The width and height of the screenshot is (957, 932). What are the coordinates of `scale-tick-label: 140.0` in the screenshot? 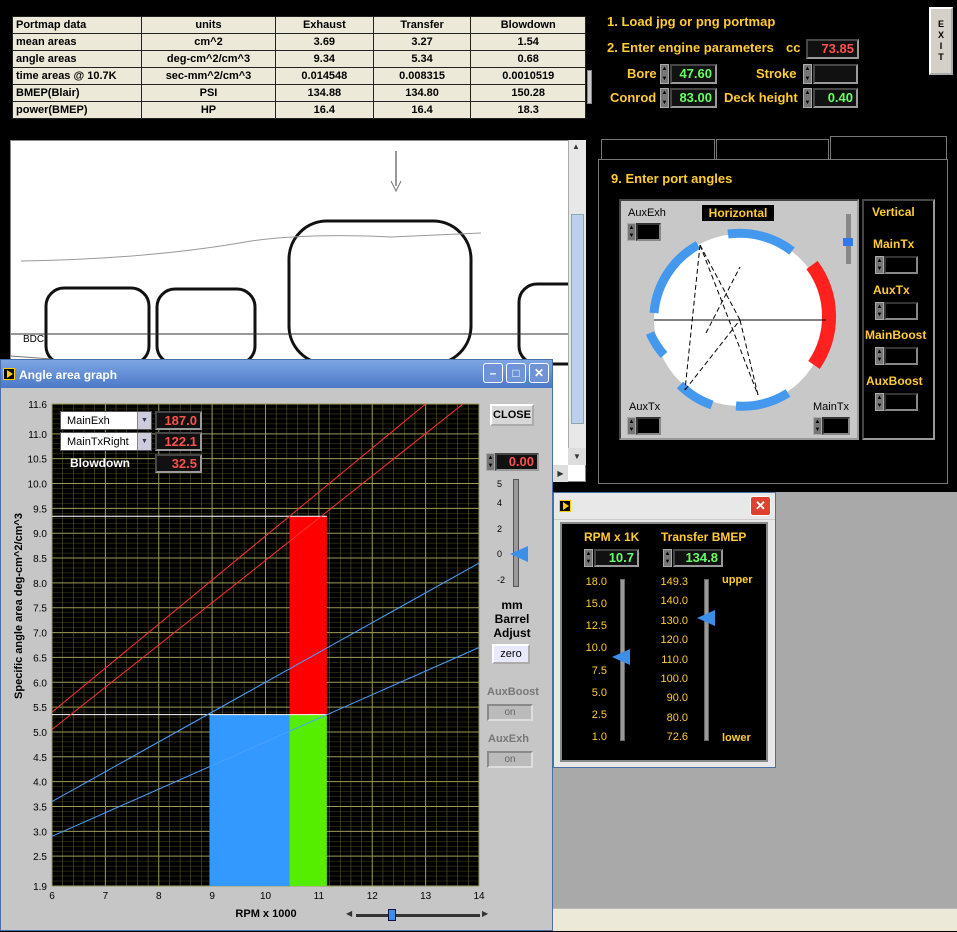 It's located at (674, 601).